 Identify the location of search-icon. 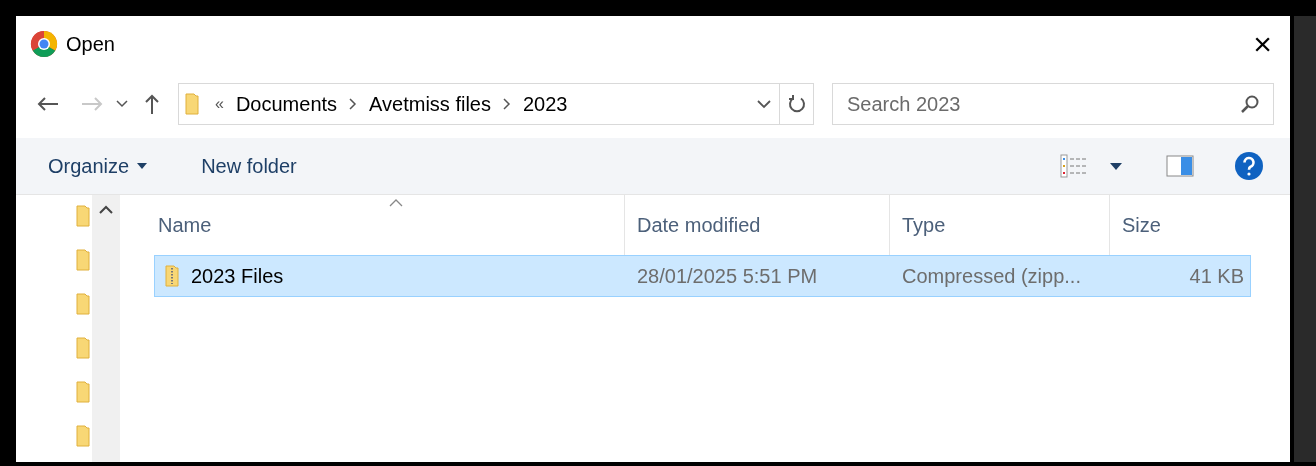
(1250, 104).